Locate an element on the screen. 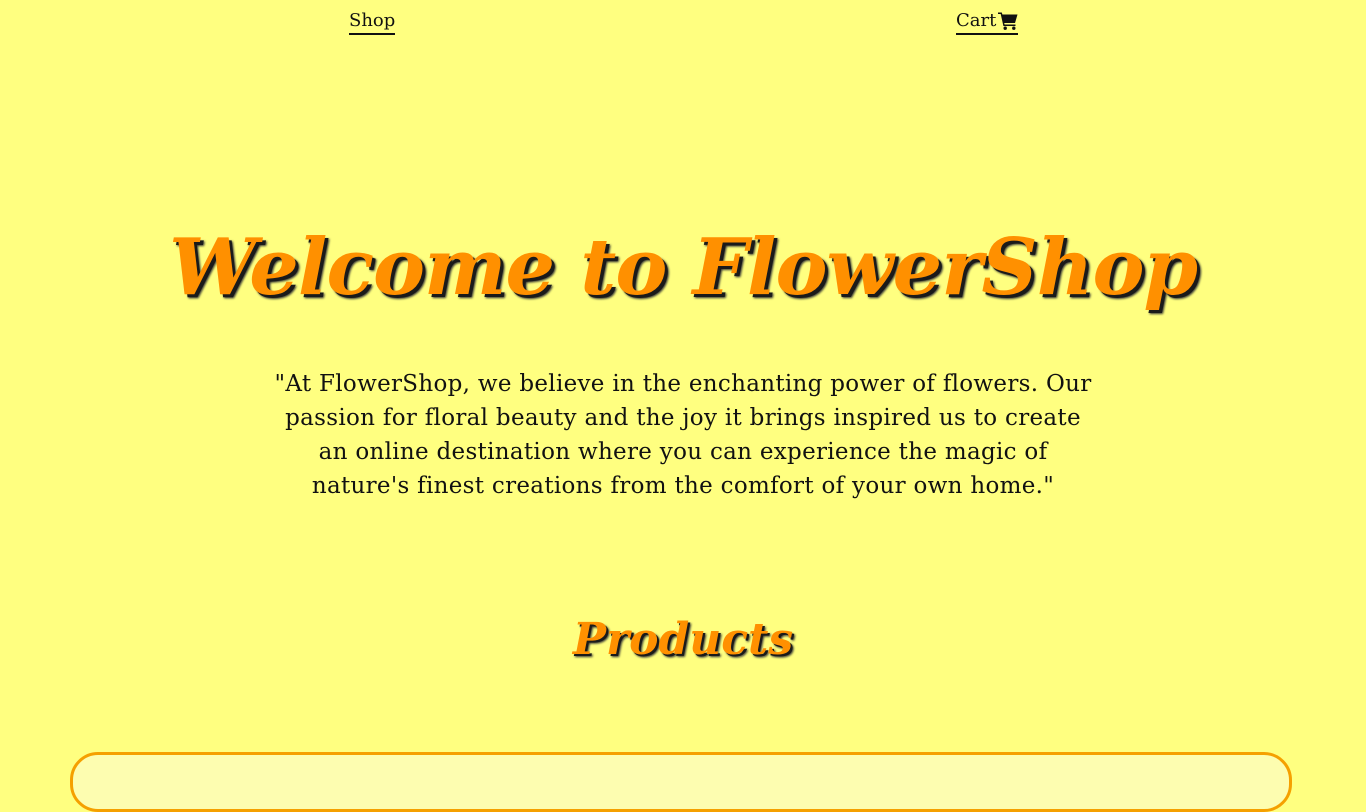 The image size is (1366, 812). shop-link: Shop is located at coordinates (372, 22).